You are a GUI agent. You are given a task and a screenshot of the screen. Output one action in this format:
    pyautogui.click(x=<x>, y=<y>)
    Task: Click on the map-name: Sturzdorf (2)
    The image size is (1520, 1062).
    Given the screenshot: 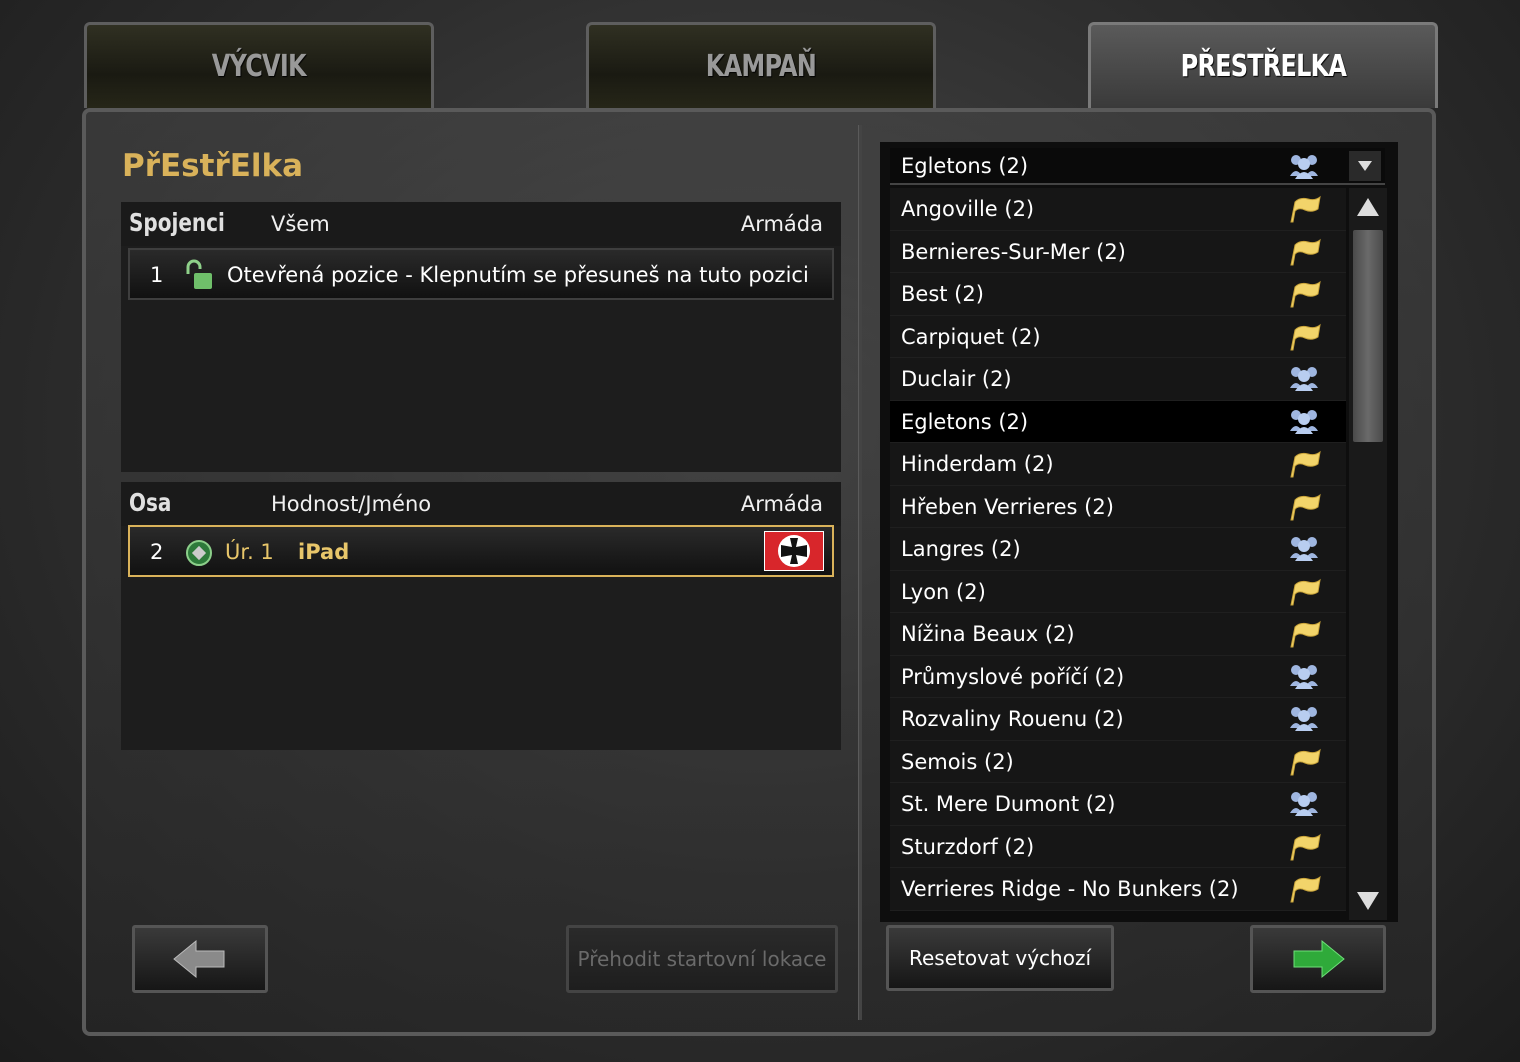 What is the action you would take?
    pyautogui.click(x=968, y=846)
    